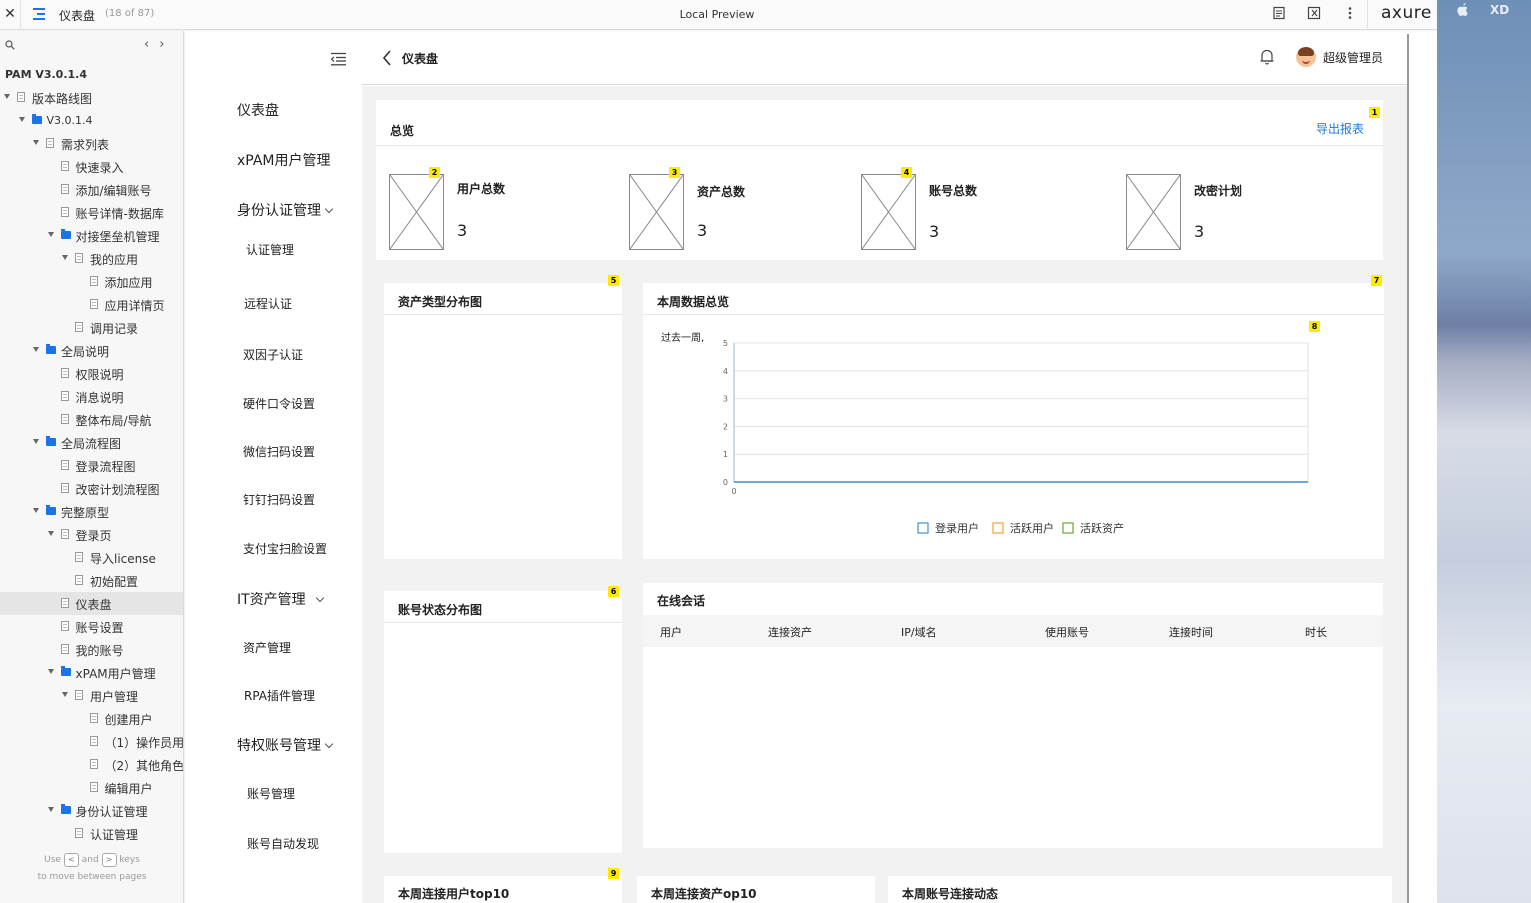  What do you see at coordinates (1067, 632) in the screenshot?
I see `column-header: 使用账号` at bounding box center [1067, 632].